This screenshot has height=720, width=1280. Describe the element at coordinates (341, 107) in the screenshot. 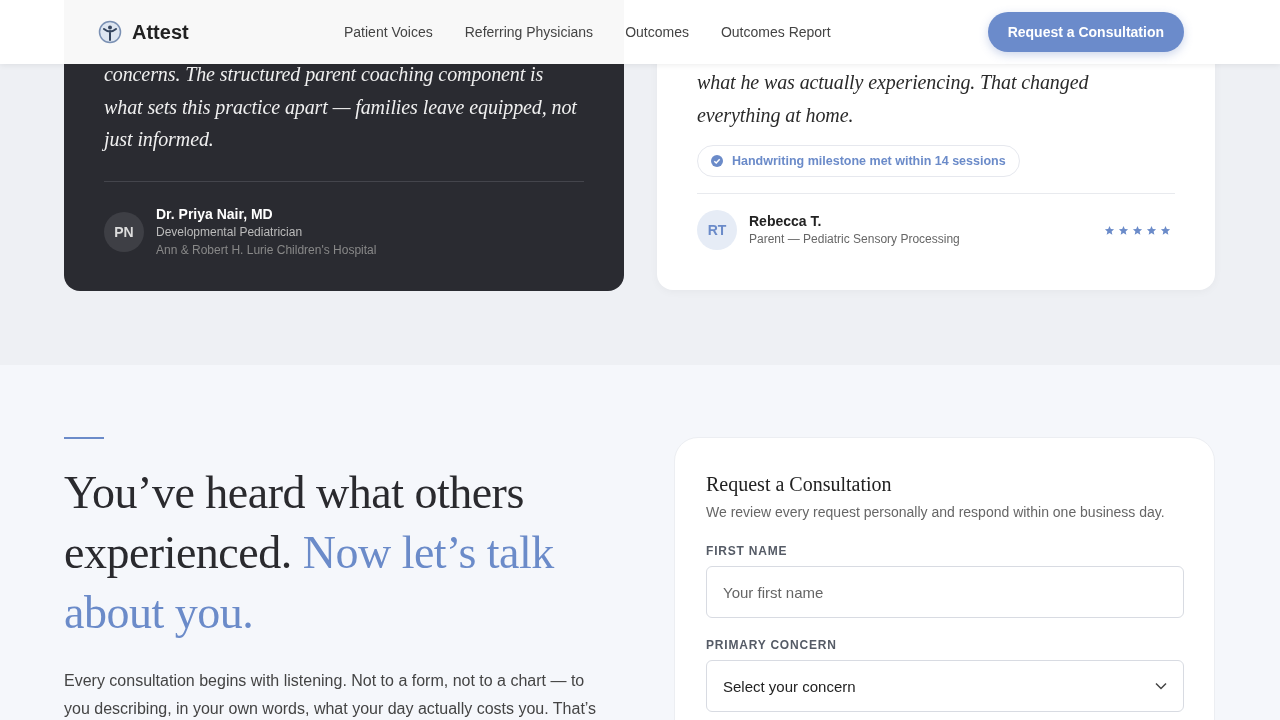

I see `testimonial-quote: concerns. The structured parent coaching component is what sets this practice apart — families leave equipped, not just informed.` at that location.